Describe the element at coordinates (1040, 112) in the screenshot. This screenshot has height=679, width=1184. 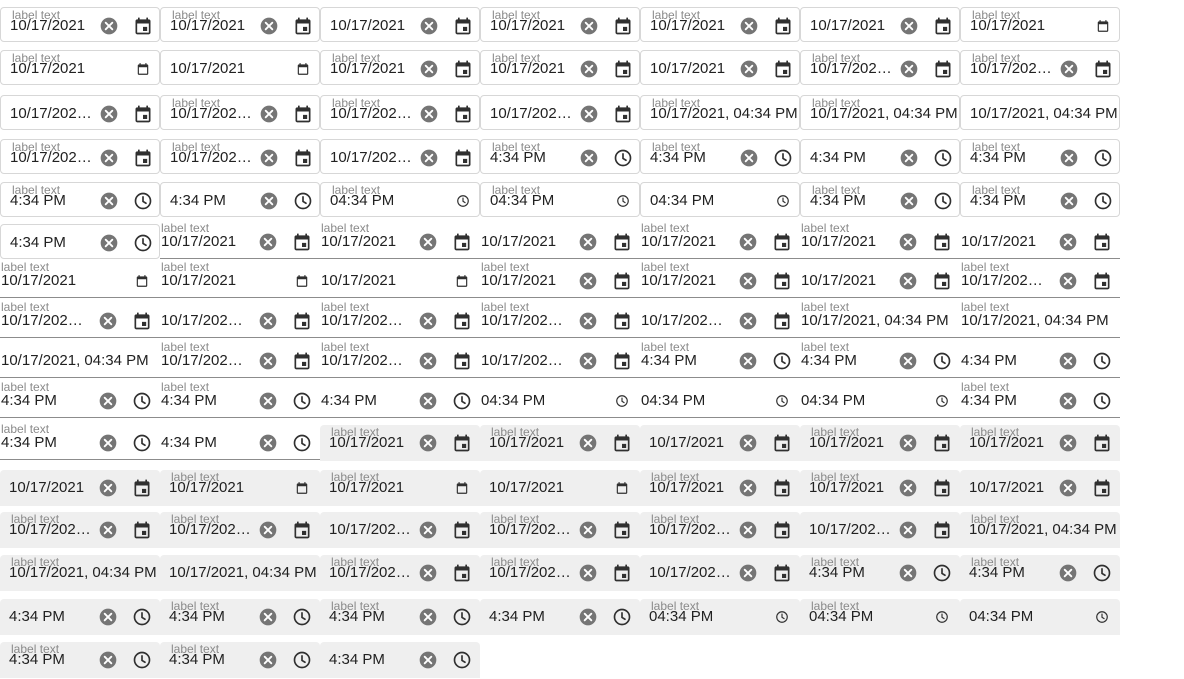
I see `picker-field: 10/17/2021, 04:34 PM` at that location.